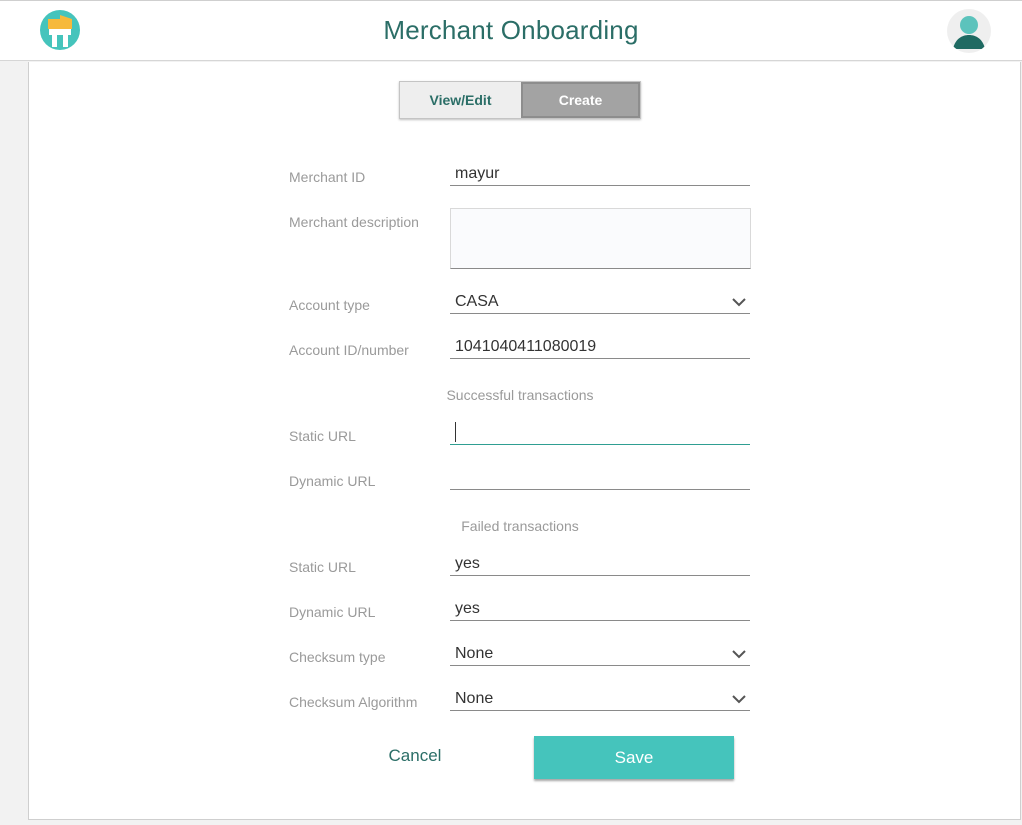 This screenshot has width=1022, height=825. I want to click on page-title: Merchant Onboarding, so click(511, 30).